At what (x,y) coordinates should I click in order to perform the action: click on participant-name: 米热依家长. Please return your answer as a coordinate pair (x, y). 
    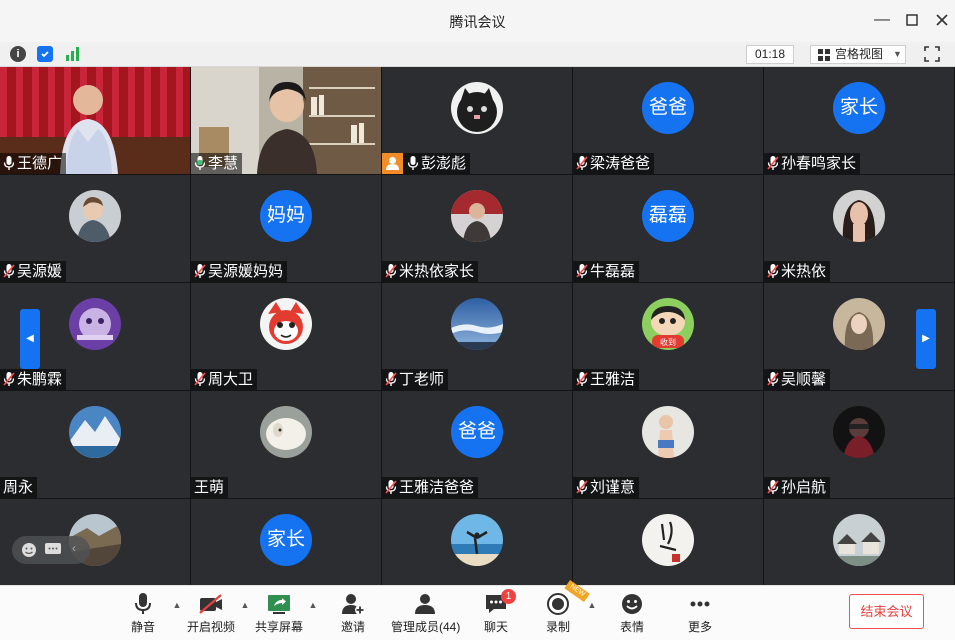
    Looking at the image, I should click on (437, 271).